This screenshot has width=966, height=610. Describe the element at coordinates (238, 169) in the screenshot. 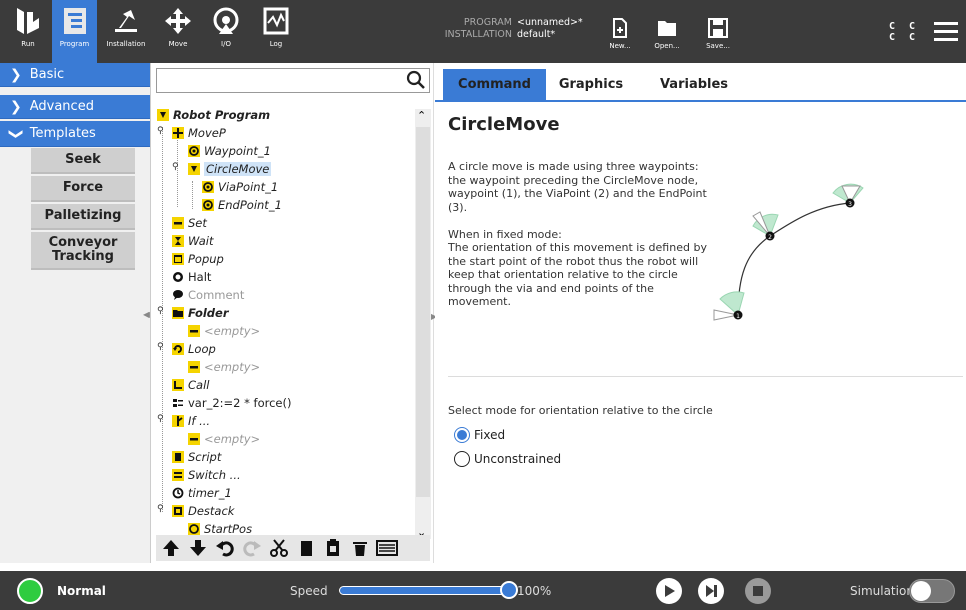

I see `tree-item-label: CircleMove` at that location.